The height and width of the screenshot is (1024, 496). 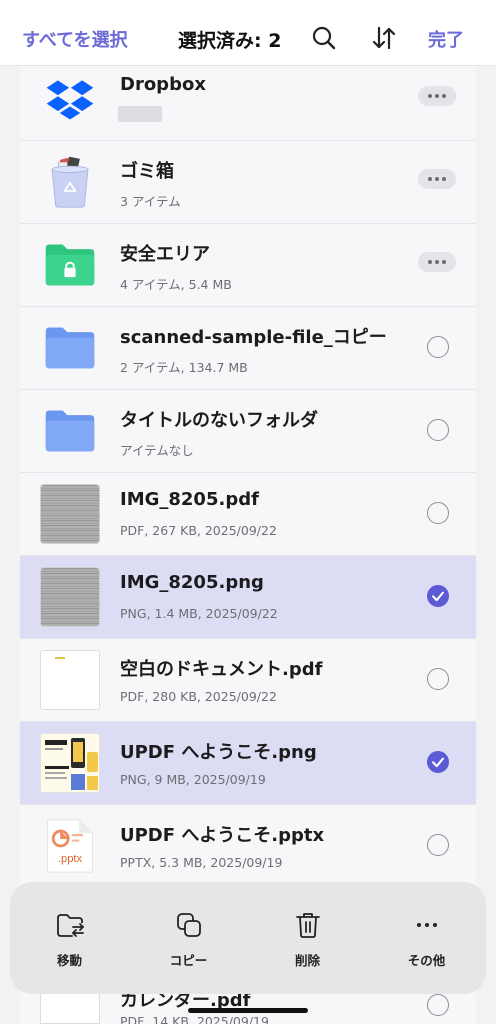 What do you see at coordinates (446, 39) in the screenshot?
I see `done-button: 完了` at bounding box center [446, 39].